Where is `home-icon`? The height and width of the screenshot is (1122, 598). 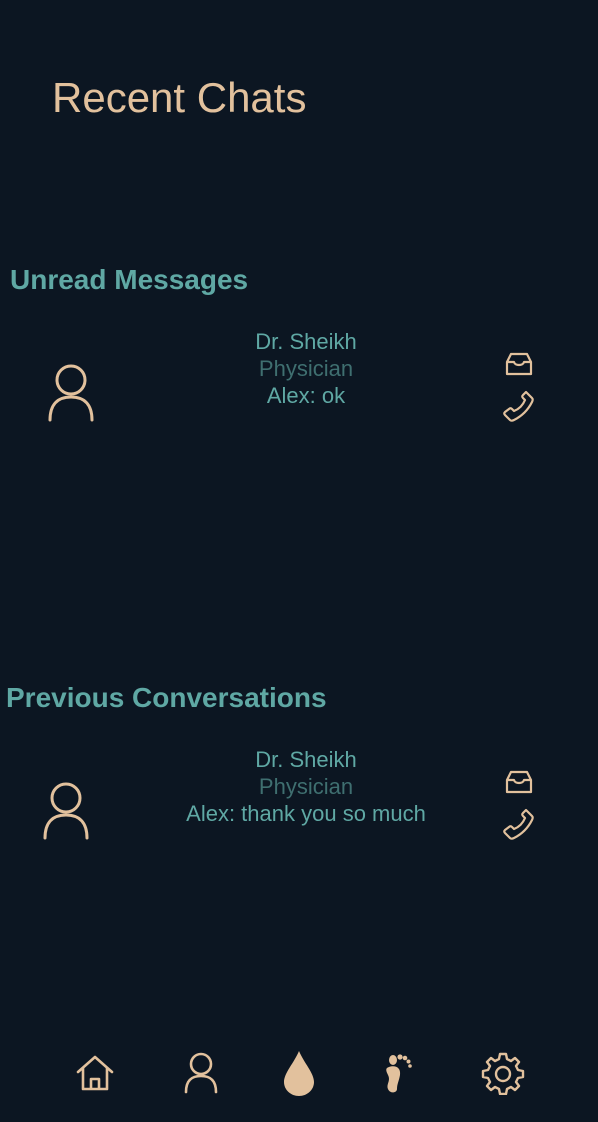
home-icon is located at coordinates (95, 1073).